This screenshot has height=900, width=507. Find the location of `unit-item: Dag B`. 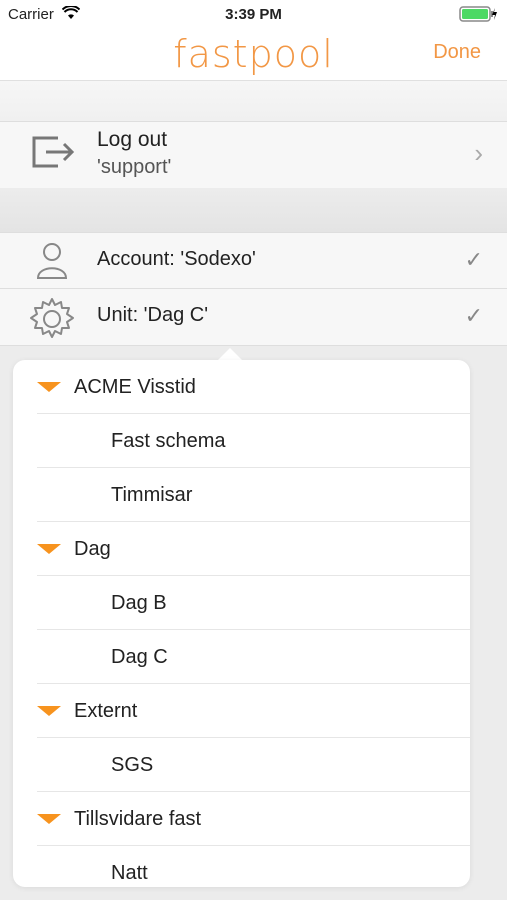

unit-item: Dag B is located at coordinates (253, 603).